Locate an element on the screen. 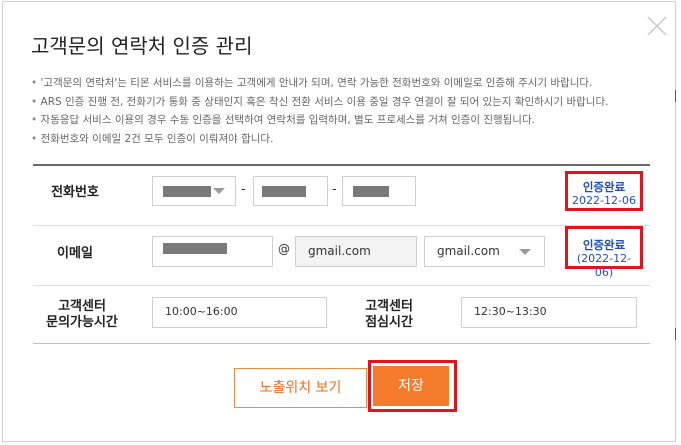 Image resolution: width=681 pixels, height=445 pixels. lunch-hours-input: 12:30~13:30 is located at coordinates (549, 312).